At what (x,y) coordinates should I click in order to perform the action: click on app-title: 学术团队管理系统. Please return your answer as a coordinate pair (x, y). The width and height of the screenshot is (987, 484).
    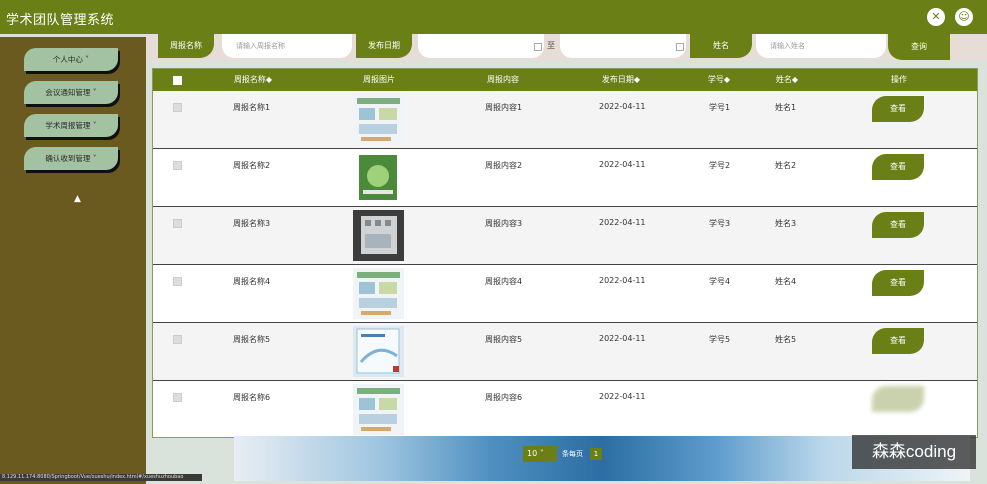
    Looking at the image, I should click on (60, 20).